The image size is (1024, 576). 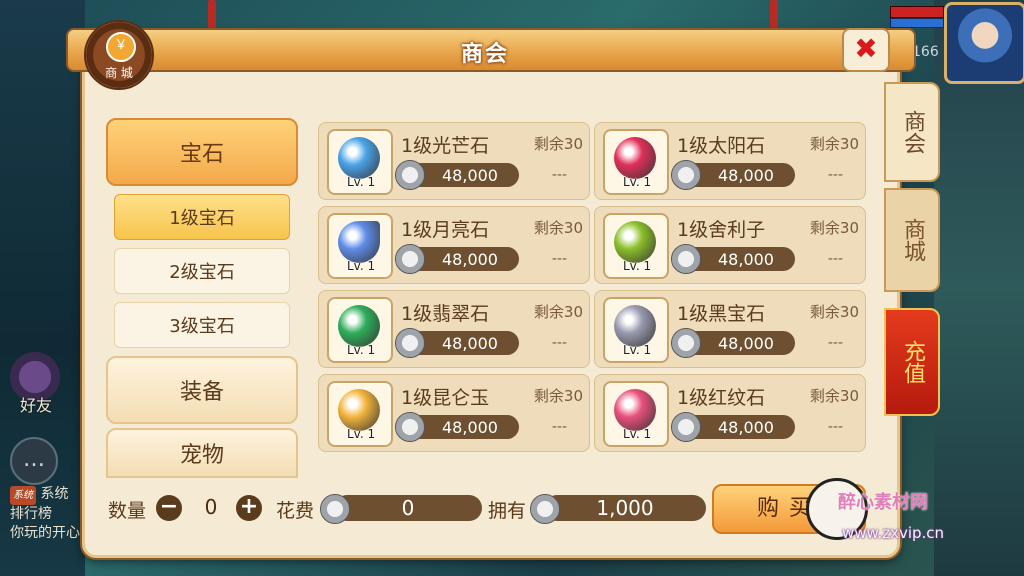 I want to click on owned-value: 1,000, so click(x=625, y=508).